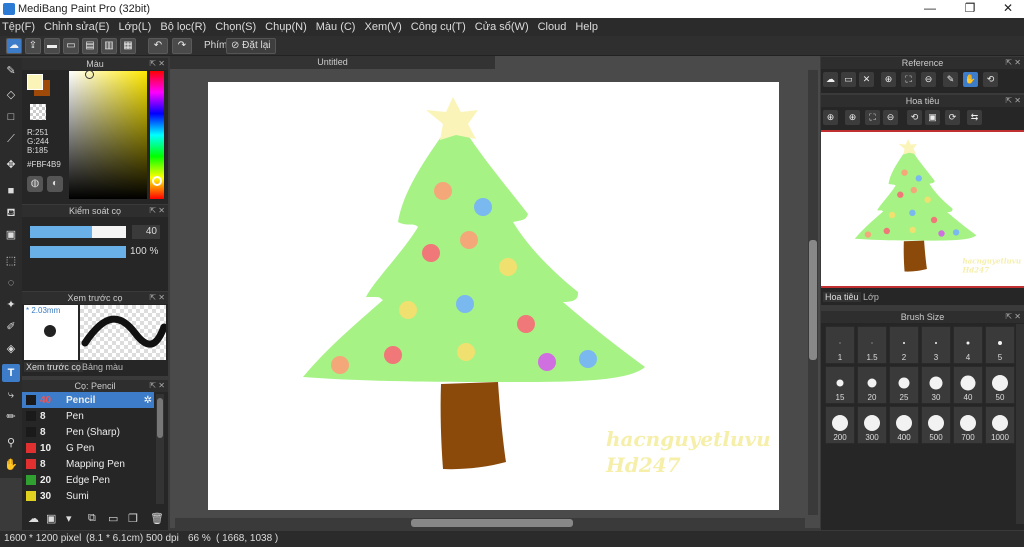 The image size is (1024, 547). What do you see at coordinates (146, 232) in the screenshot?
I see `brush-size-value: 40` at bounding box center [146, 232].